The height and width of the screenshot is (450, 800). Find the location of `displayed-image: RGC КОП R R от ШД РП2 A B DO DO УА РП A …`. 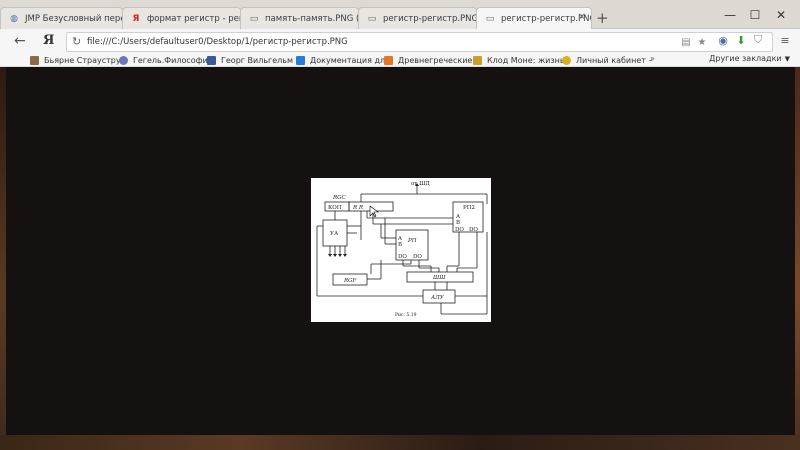

displayed-image: RGC КОП R R от ШД РП2 A B DO DO УА РП A … is located at coordinates (401, 250).